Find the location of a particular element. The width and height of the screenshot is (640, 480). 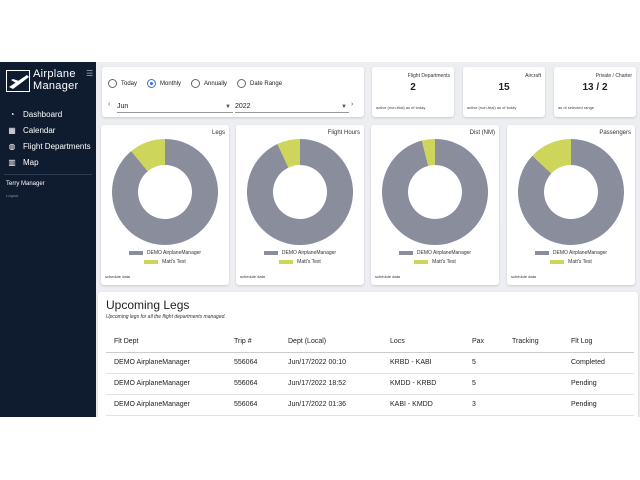

column-header: Flt Log is located at coordinates (581, 341).